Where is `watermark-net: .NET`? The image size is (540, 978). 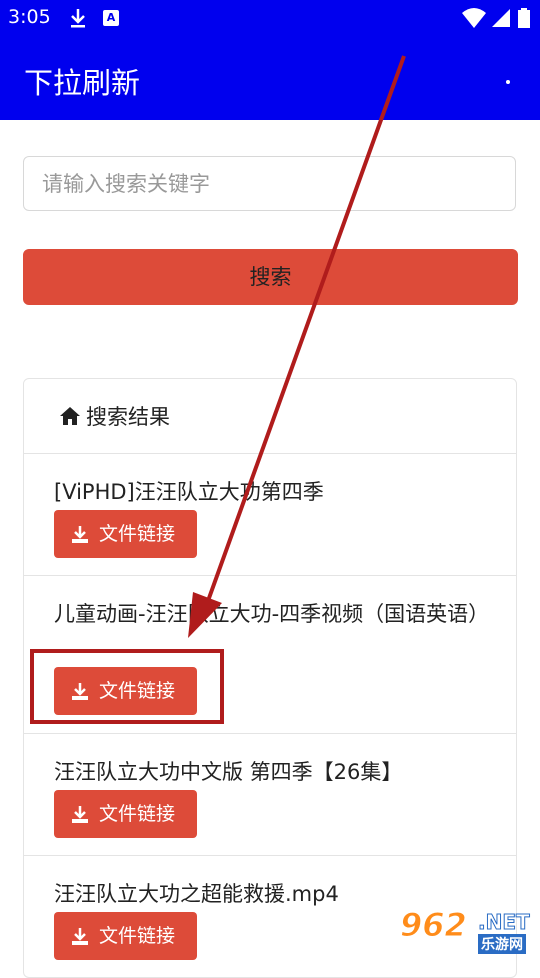
watermark-net: .NET is located at coordinates (504, 922).